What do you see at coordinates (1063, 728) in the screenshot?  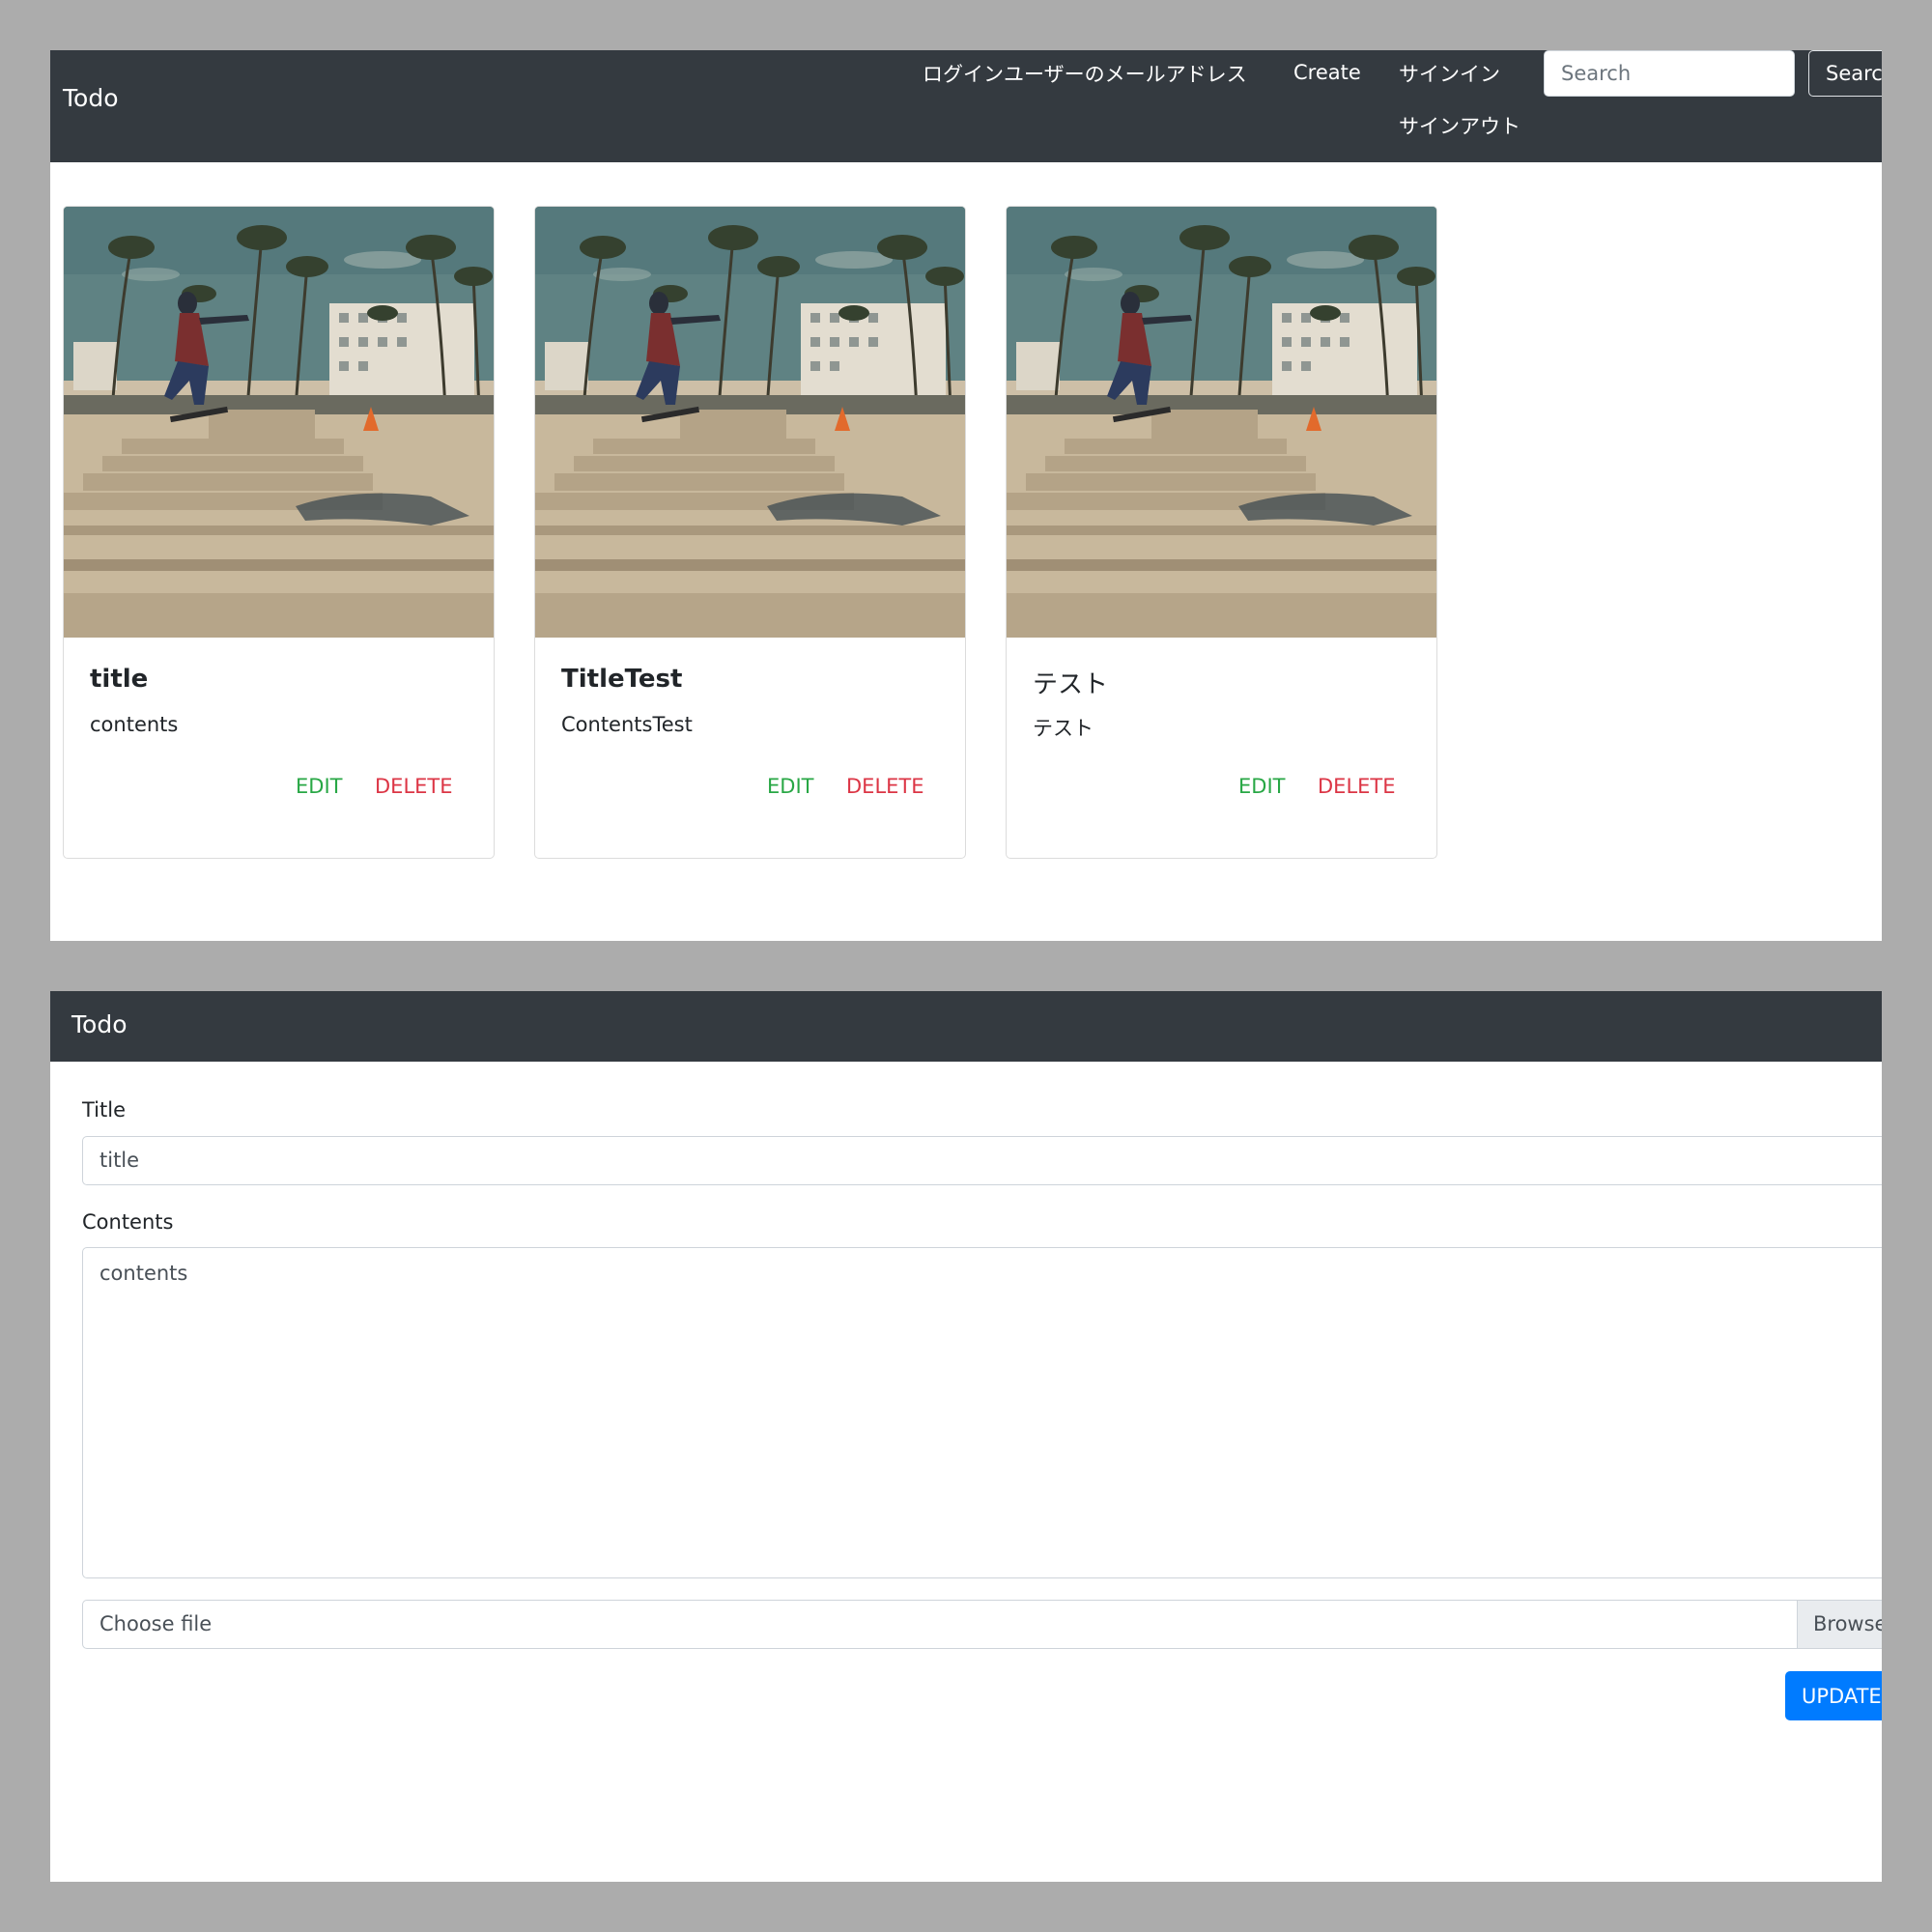 I see `card-contents: テスト` at bounding box center [1063, 728].